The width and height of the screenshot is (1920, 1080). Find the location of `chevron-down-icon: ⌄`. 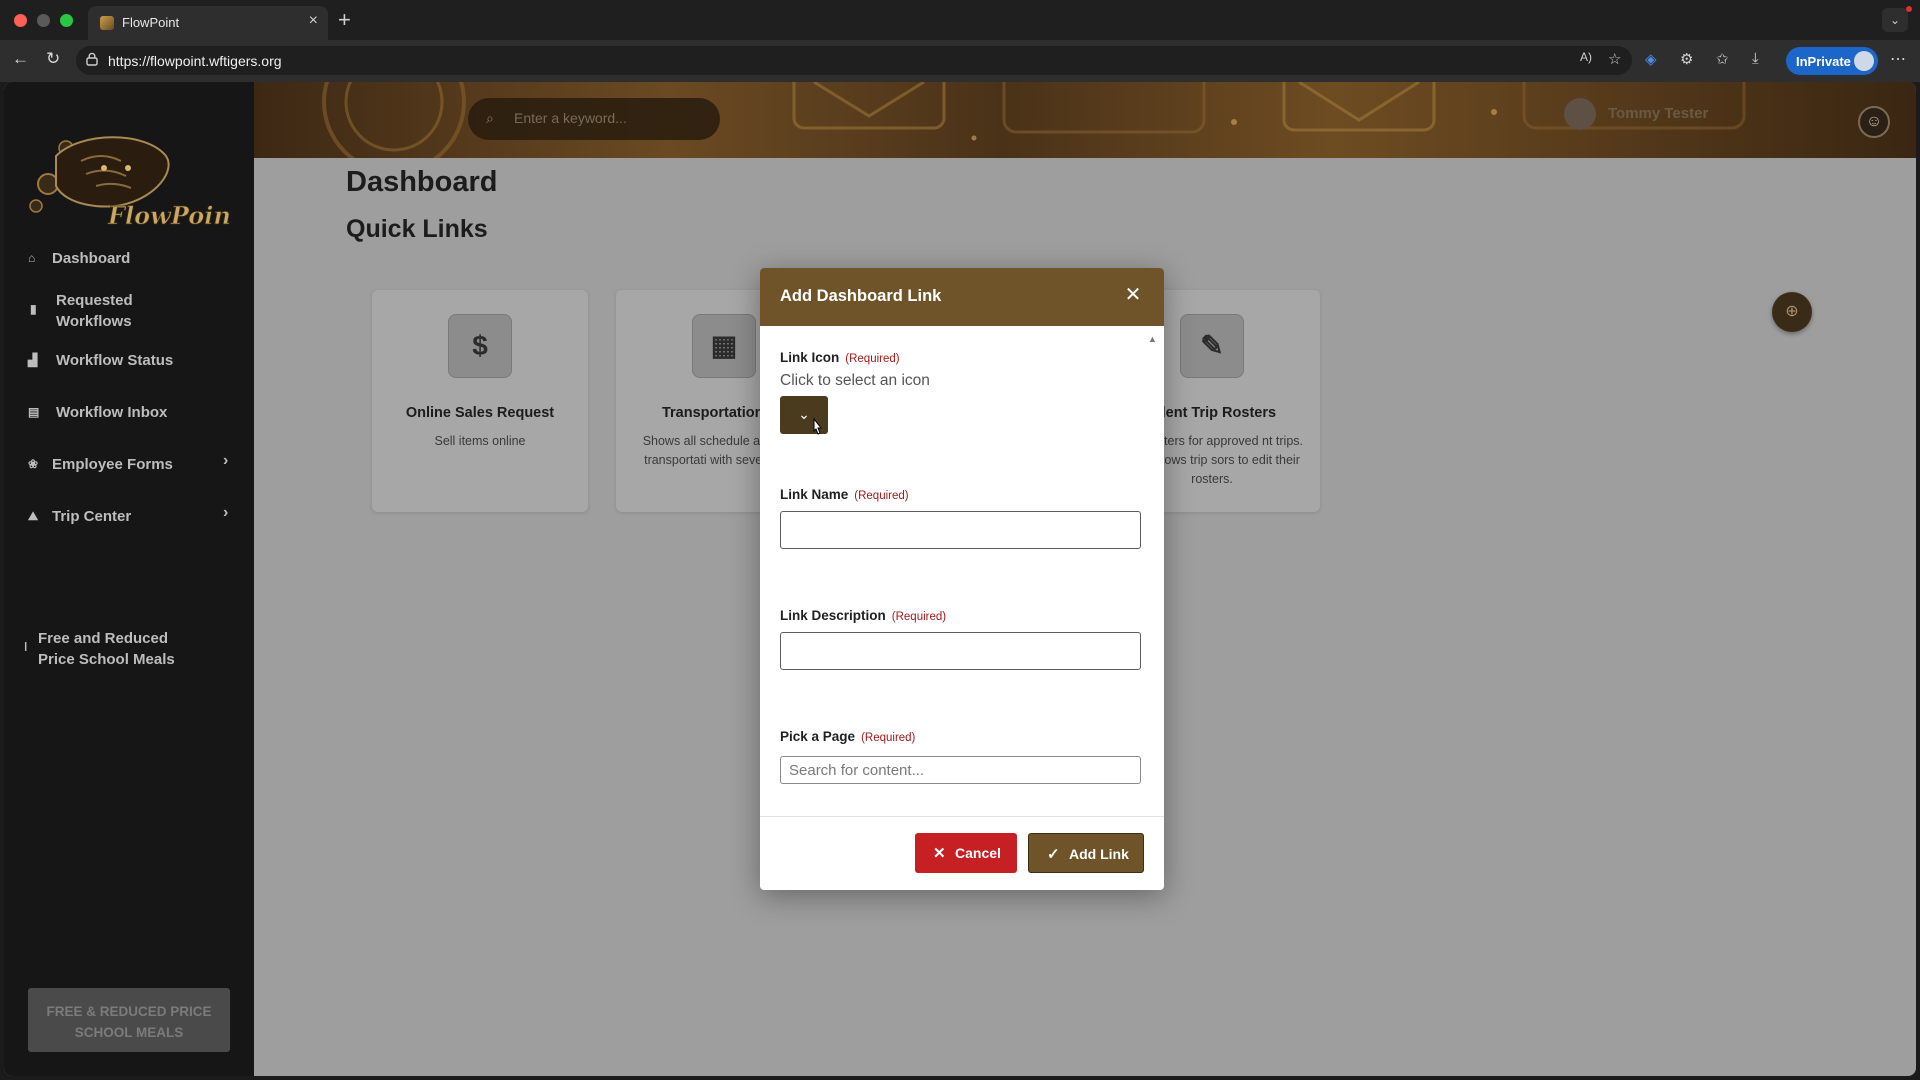

chevron-down-icon: ⌄ is located at coordinates (804, 414).